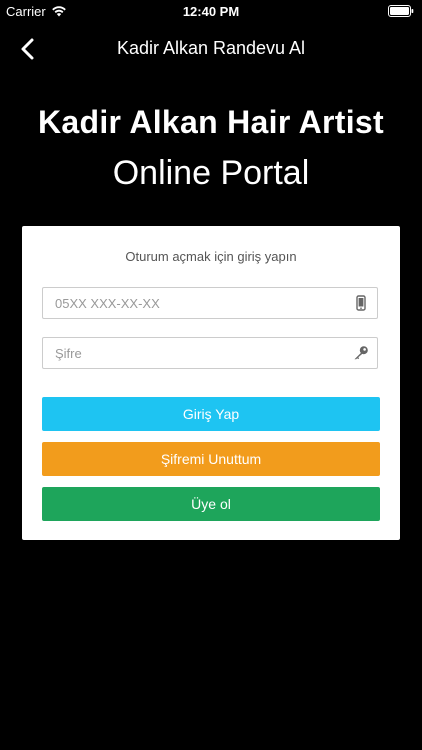  I want to click on key-icon, so click(361, 353).